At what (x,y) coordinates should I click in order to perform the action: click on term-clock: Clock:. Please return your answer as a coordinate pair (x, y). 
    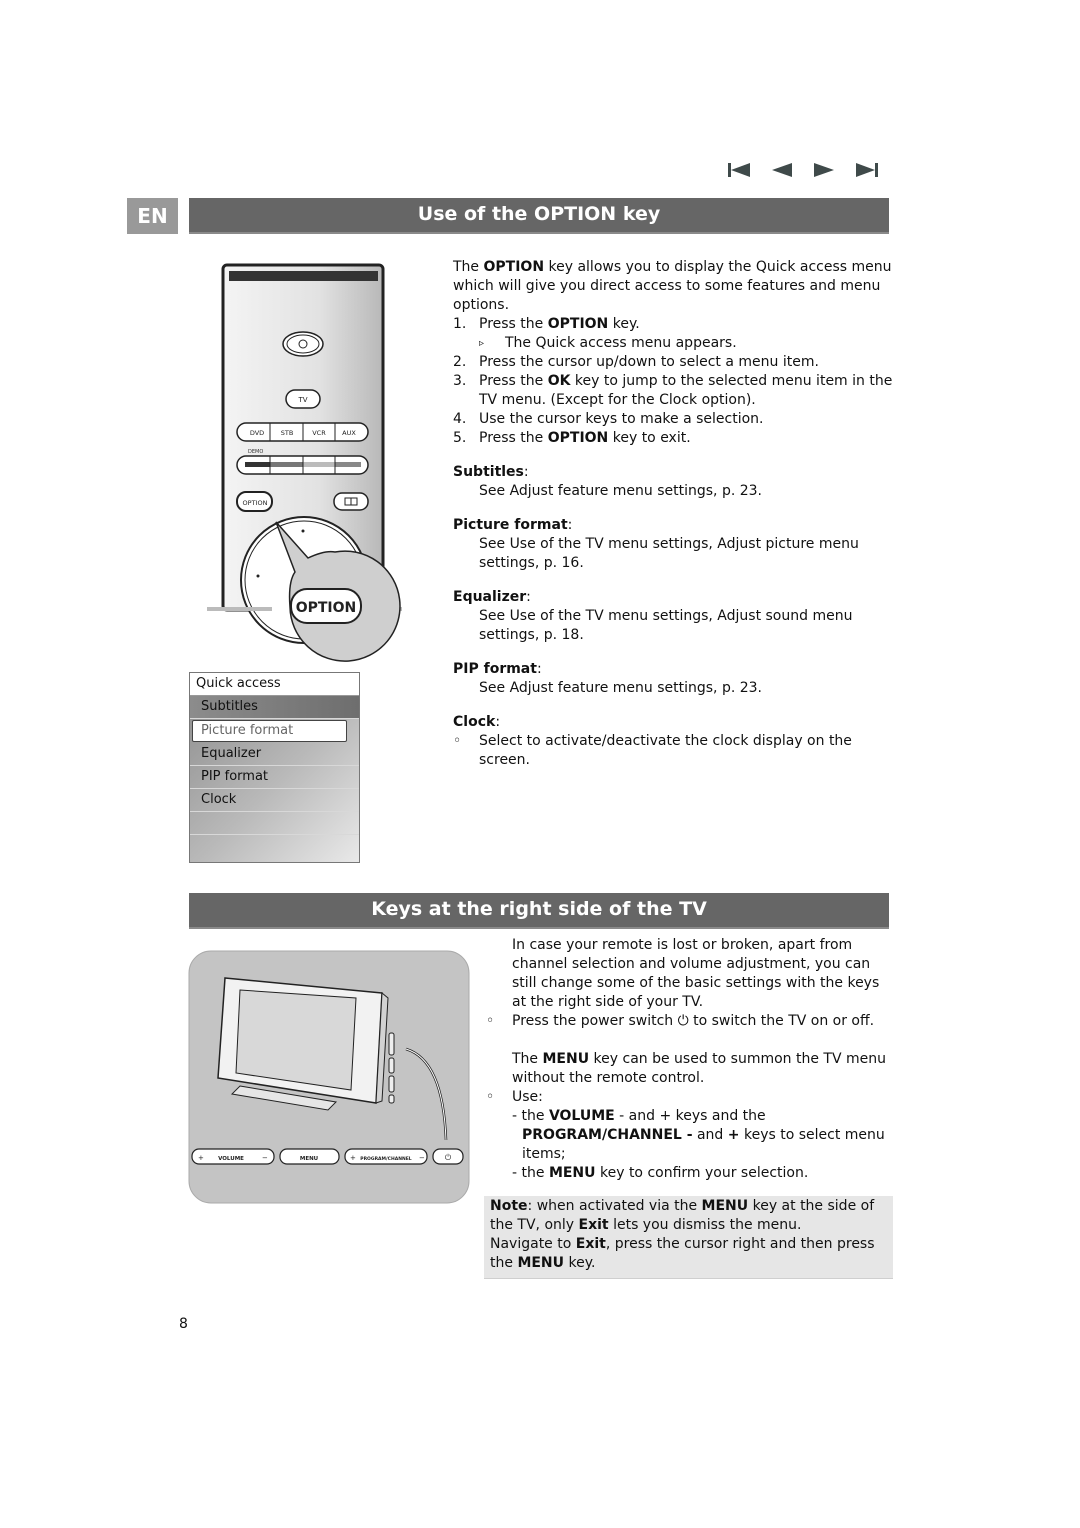
    Looking at the image, I should click on (477, 722).